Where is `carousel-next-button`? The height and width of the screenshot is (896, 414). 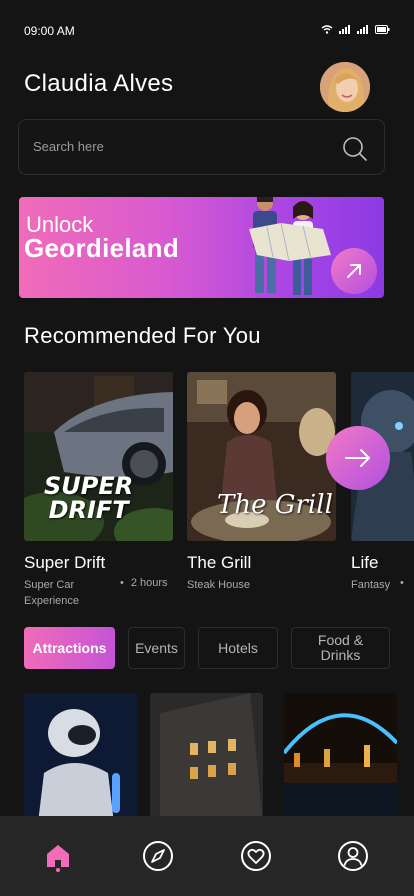 carousel-next-button is located at coordinates (358, 458).